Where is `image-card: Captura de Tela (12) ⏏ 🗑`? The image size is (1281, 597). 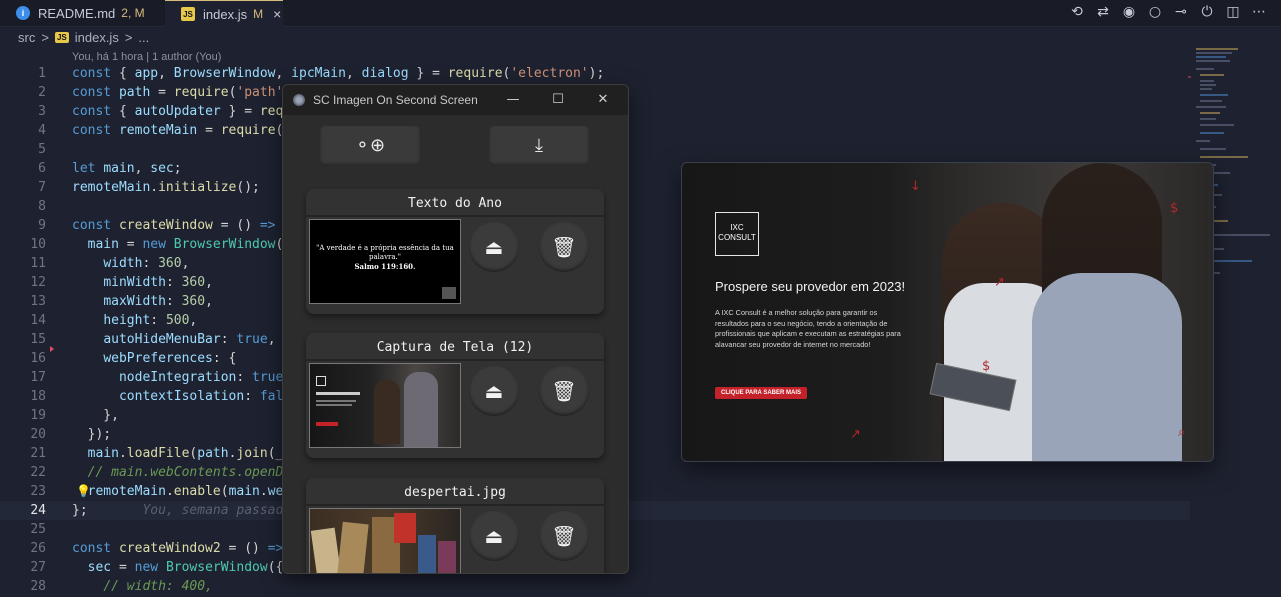
image-card: Captura de Tela (12) ⏏ 🗑 is located at coordinates (455, 395).